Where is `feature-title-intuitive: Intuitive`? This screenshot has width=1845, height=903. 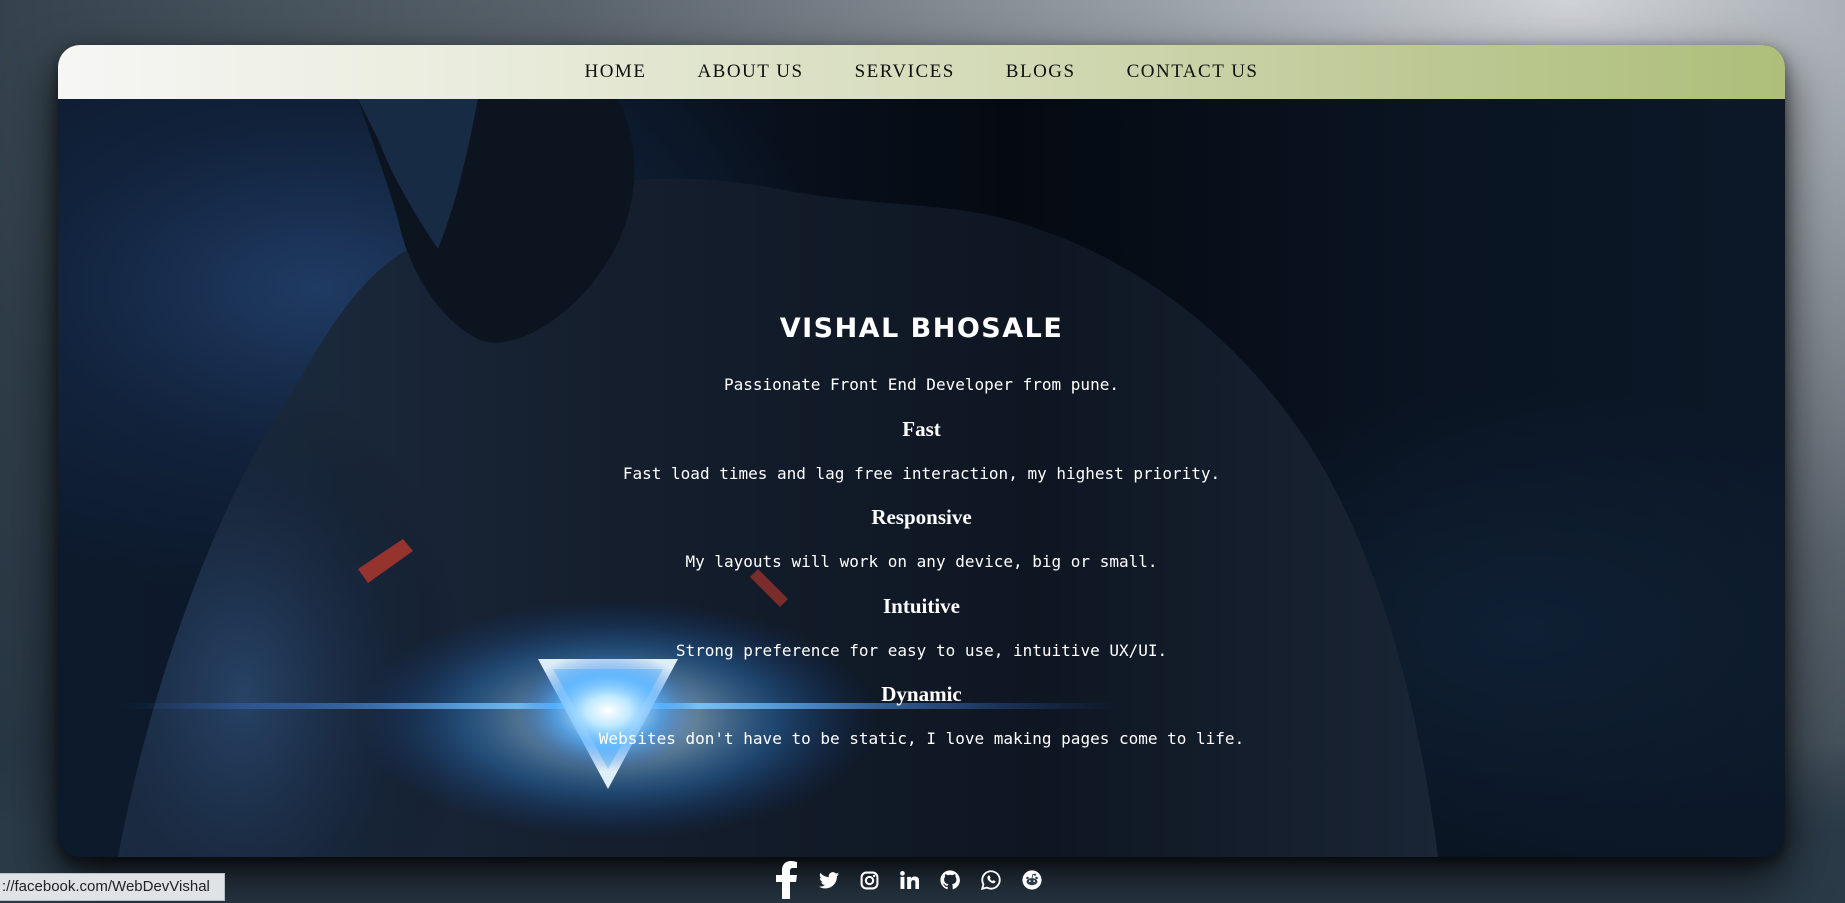
feature-title-intuitive: Intuitive is located at coordinates (921, 606).